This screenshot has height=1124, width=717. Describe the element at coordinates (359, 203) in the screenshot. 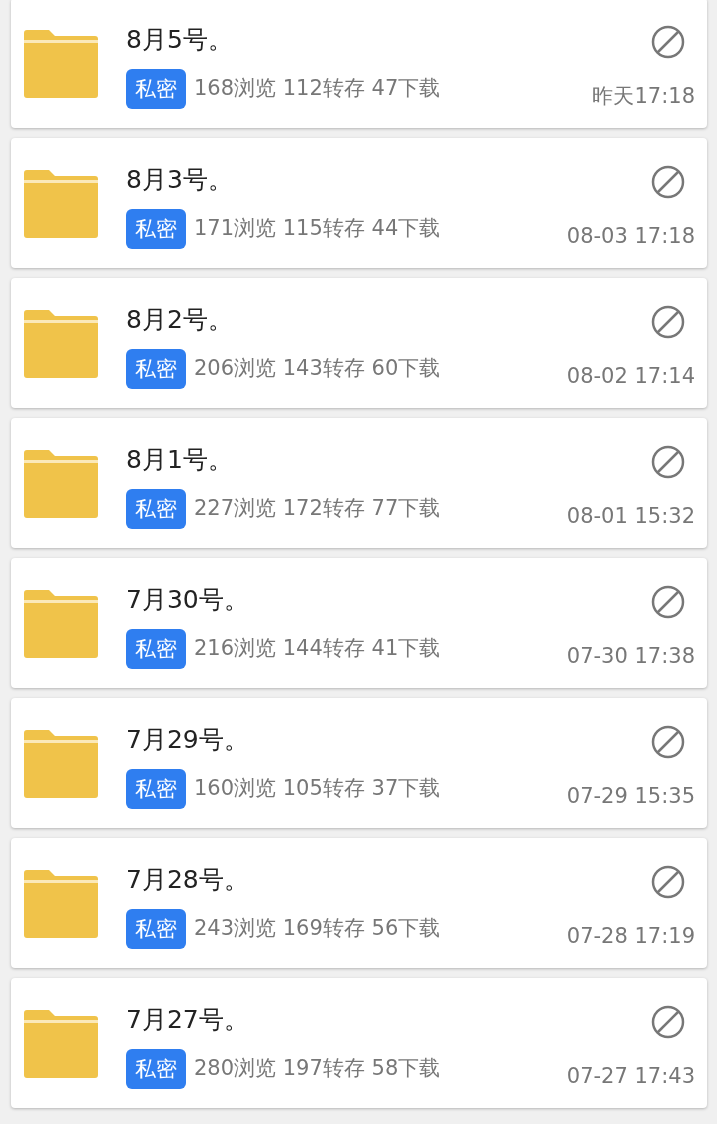

I see `folder-card: 8月3号。 私密 171浏览 115转存 44下载 08-03 17:18` at that location.